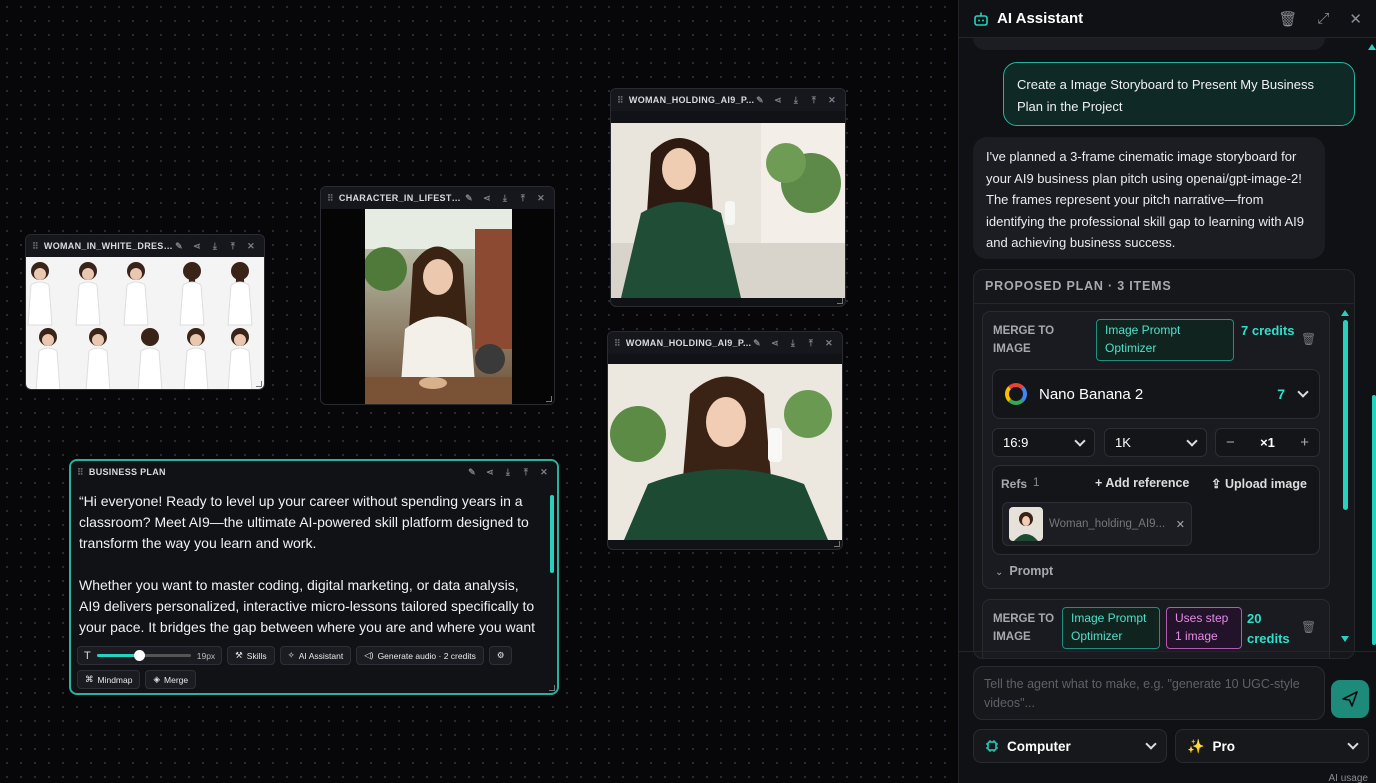 This screenshot has width=1376, height=783. Describe the element at coordinates (1036, 483) in the screenshot. I see `refs-count: 1` at that location.